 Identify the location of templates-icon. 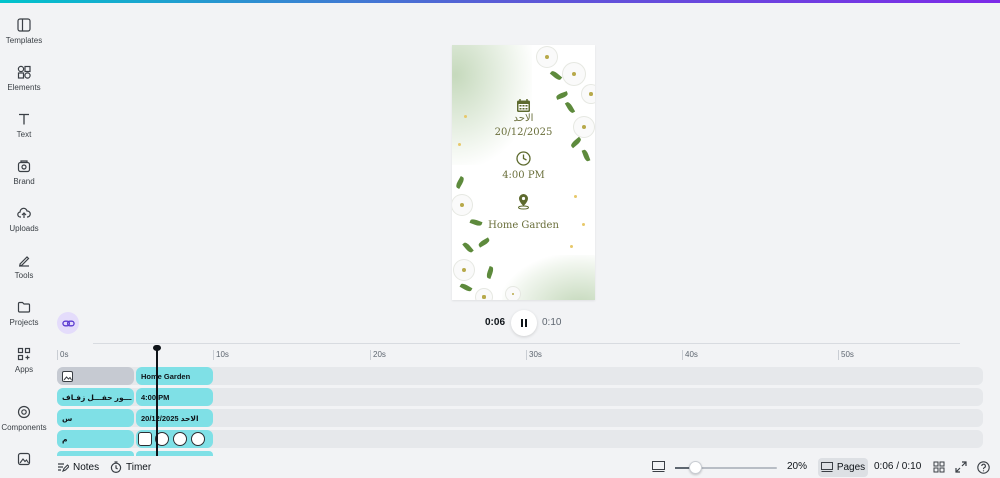
(24, 25).